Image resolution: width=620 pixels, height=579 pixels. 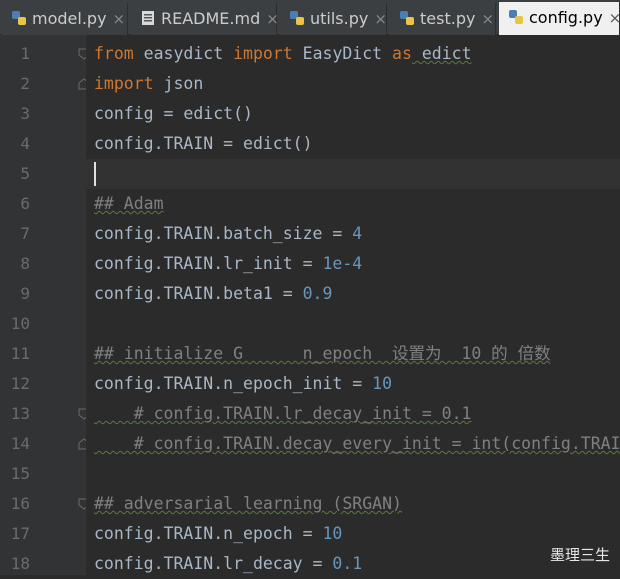 What do you see at coordinates (198, 293) in the screenshot?
I see `code-token: config.TRAIN.beta1 =` at bounding box center [198, 293].